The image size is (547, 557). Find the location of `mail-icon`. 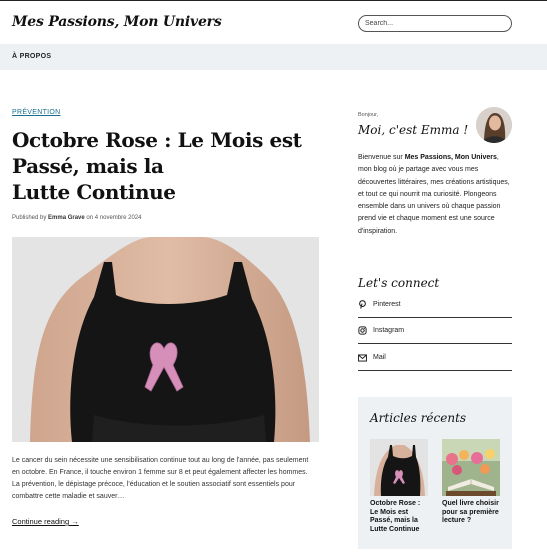

mail-icon is located at coordinates (364, 357).